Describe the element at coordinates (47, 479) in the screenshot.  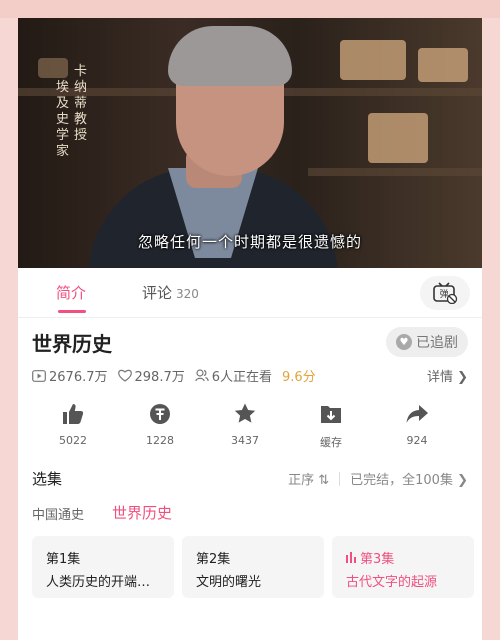
I see `episodes-section-title: 选集` at that location.